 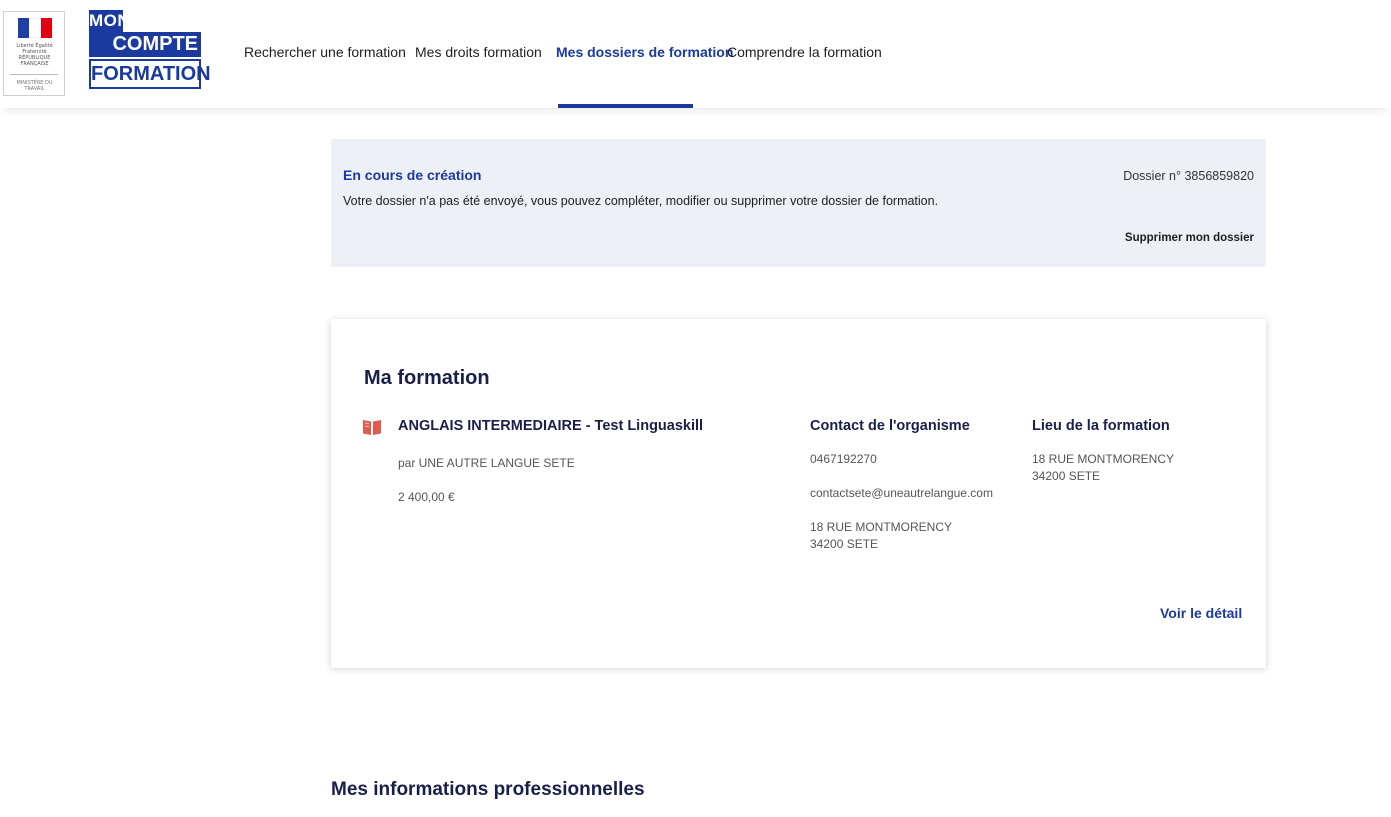 I want to click on card-title: Ma formation, so click(x=427, y=378).